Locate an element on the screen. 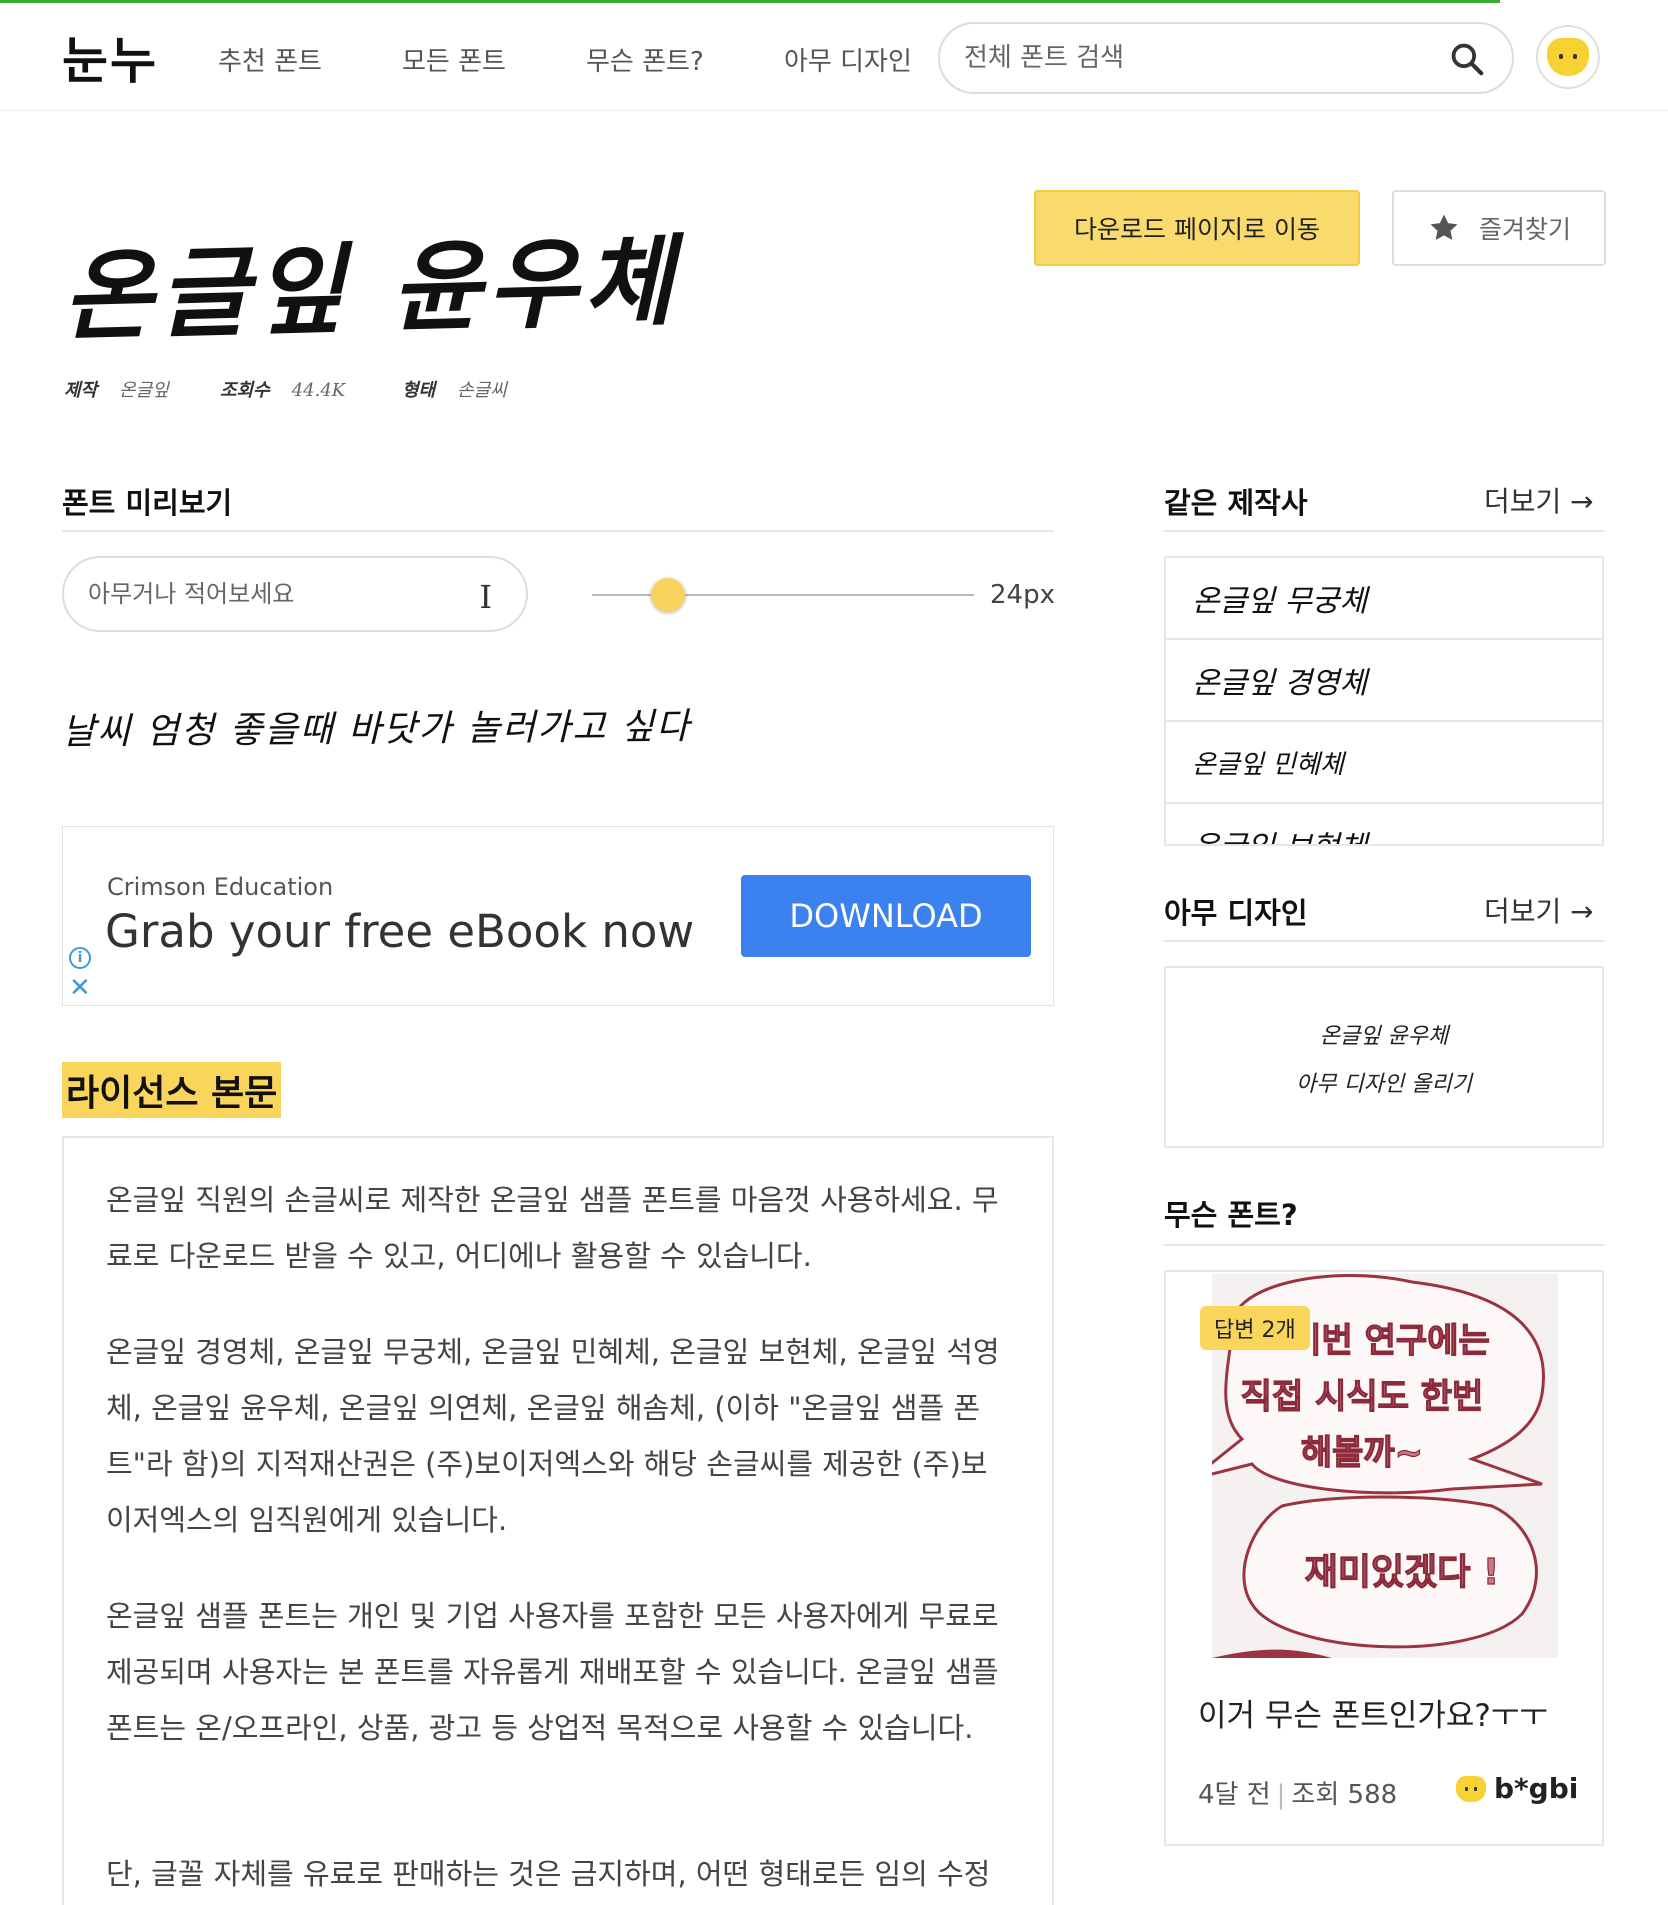 The width and height of the screenshot is (1668, 1905). font-size-value: 24px is located at coordinates (1022, 595).